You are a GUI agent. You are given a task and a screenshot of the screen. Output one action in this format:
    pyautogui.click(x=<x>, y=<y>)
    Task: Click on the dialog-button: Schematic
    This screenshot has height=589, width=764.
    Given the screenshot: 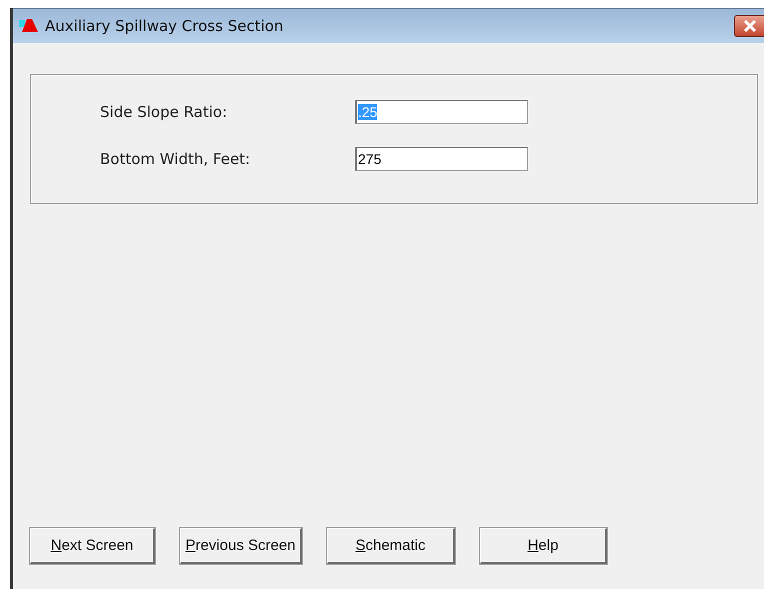 What is the action you would take?
    pyautogui.click(x=391, y=546)
    